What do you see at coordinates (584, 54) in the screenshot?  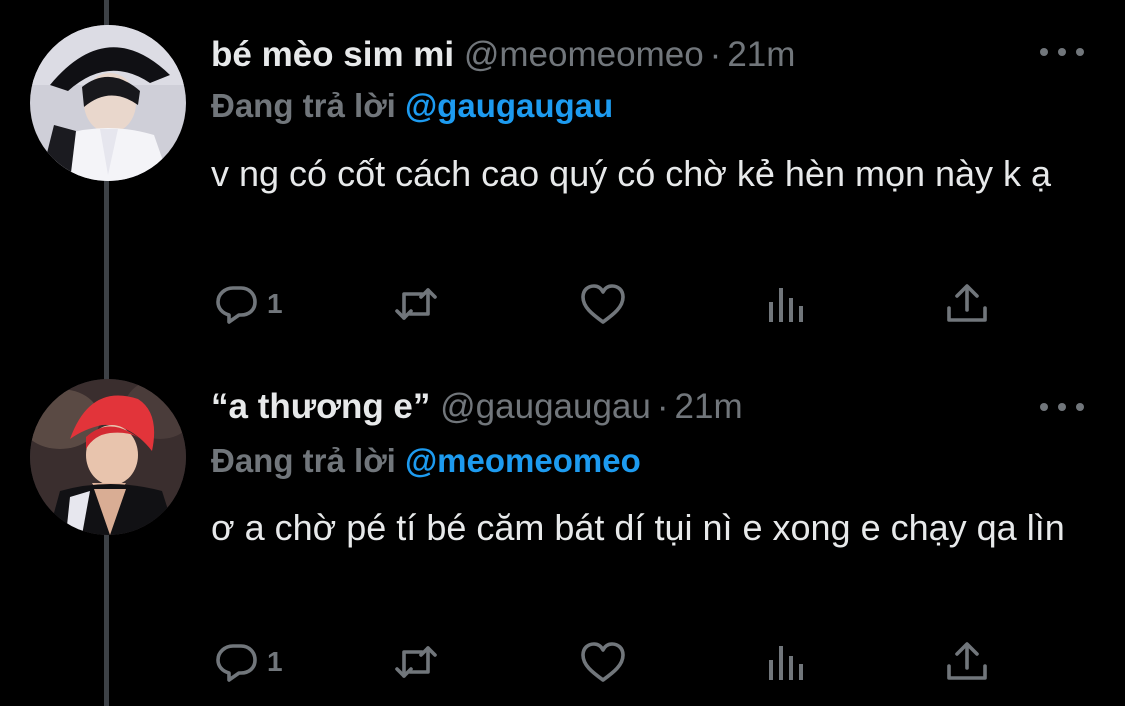 I see `user-handle: @meomeomeo` at bounding box center [584, 54].